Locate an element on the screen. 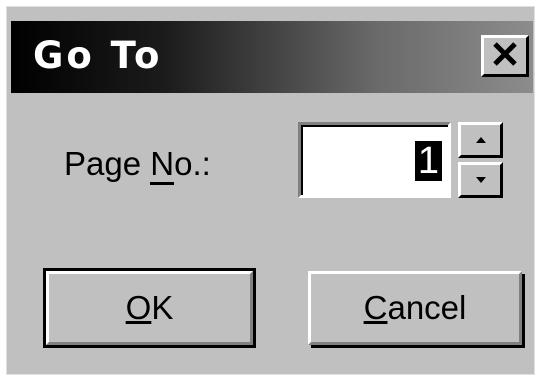 The image size is (541, 381). spin-down-button is located at coordinates (480, 180).